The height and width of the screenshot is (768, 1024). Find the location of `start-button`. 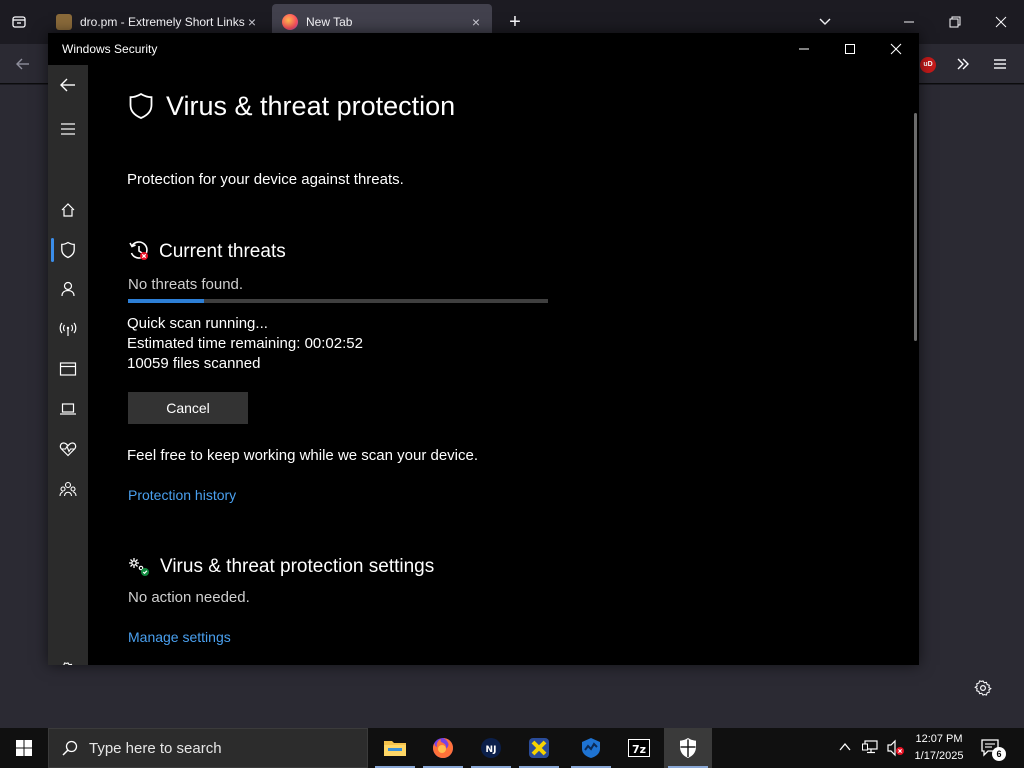

start-button is located at coordinates (24, 748).